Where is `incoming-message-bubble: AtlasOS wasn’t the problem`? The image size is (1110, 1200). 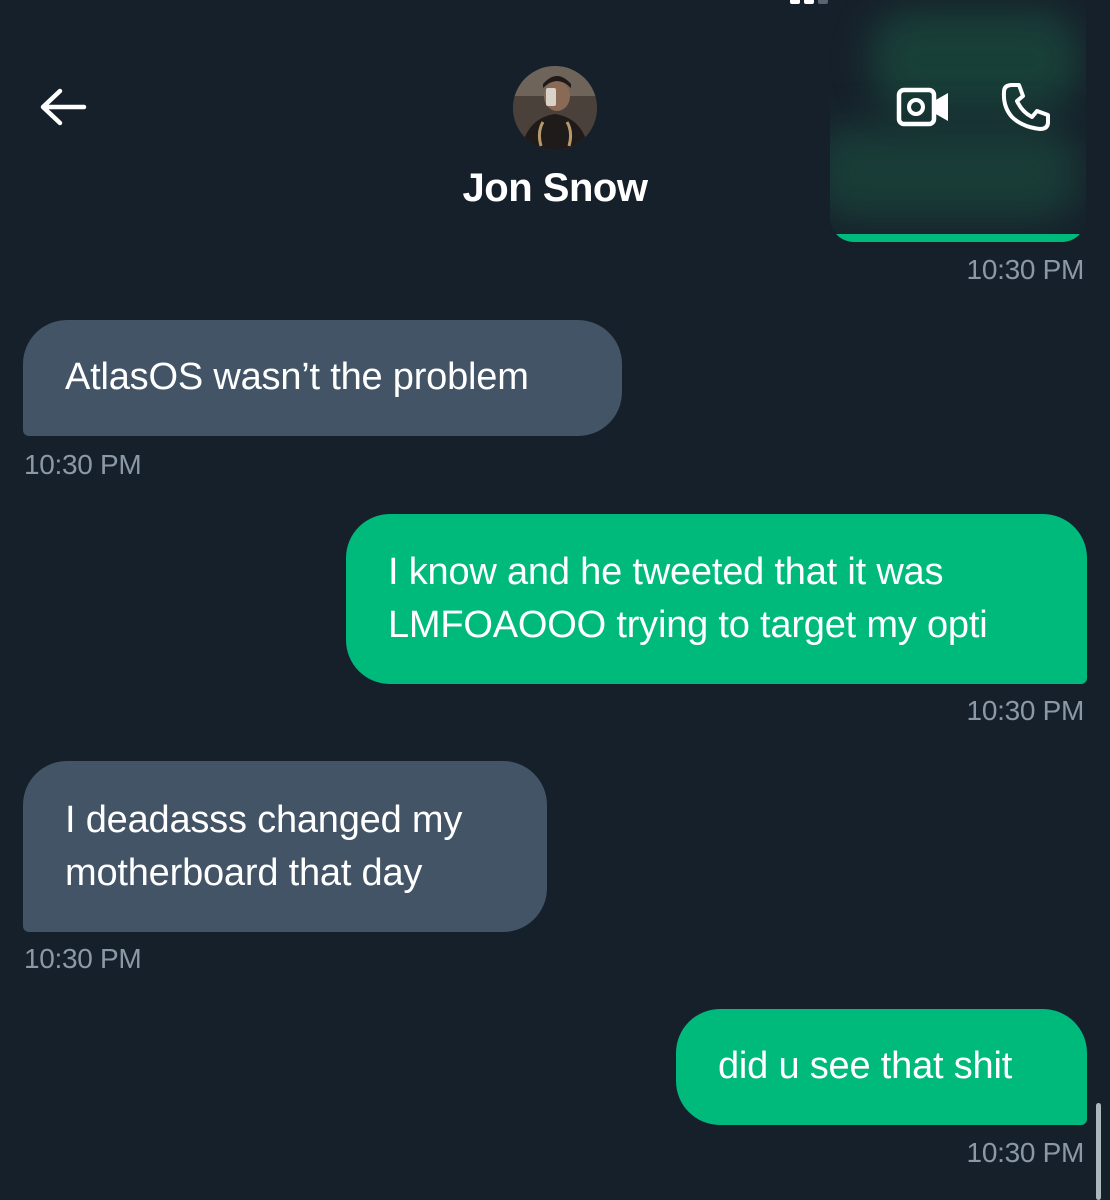 incoming-message-bubble: AtlasOS wasn’t the problem is located at coordinates (322, 378).